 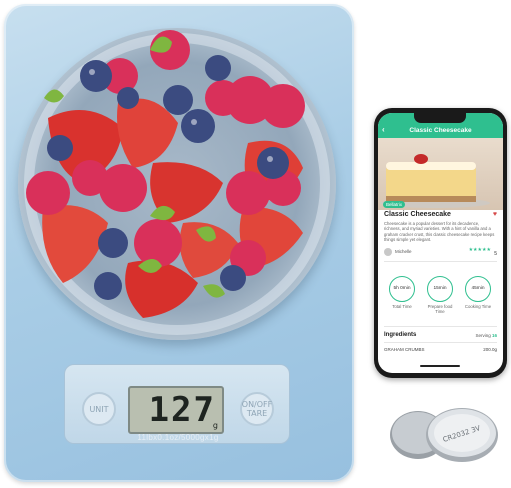 What do you see at coordinates (417, 214) in the screenshot?
I see `recipe-title: Classic Cheesecake` at bounding box center [417, 214].